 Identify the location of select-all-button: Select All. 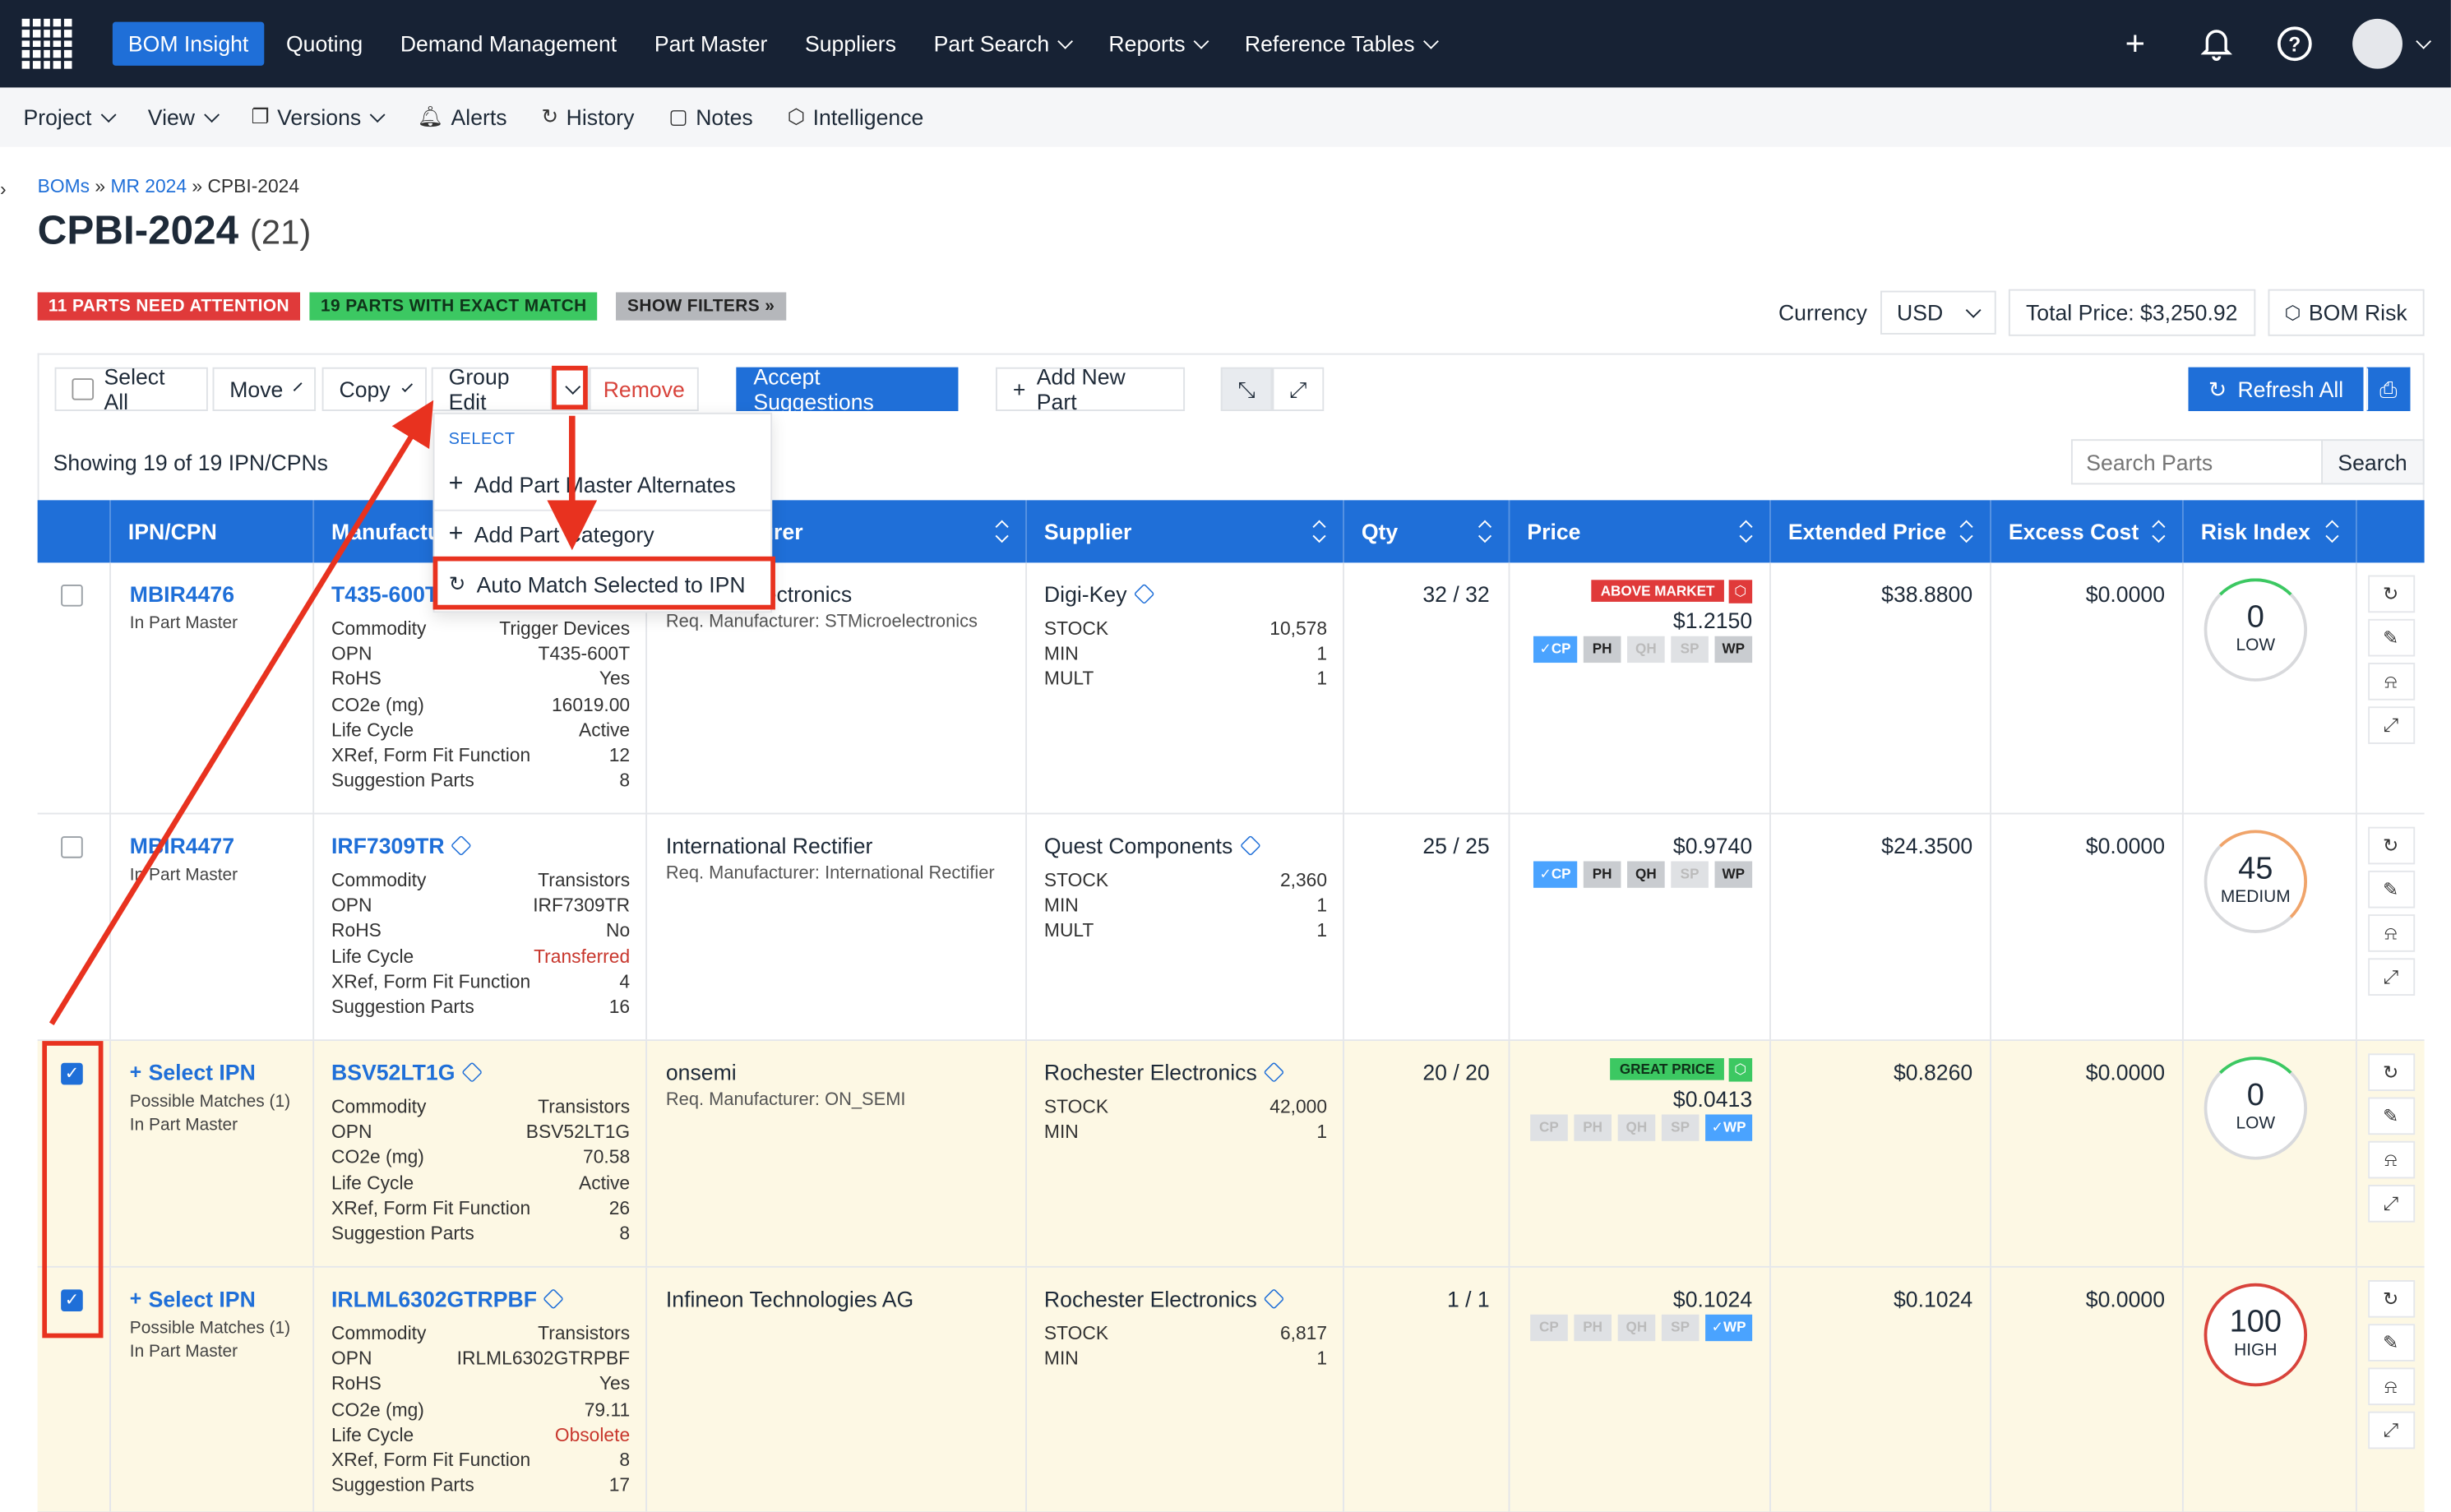
(131, 389).